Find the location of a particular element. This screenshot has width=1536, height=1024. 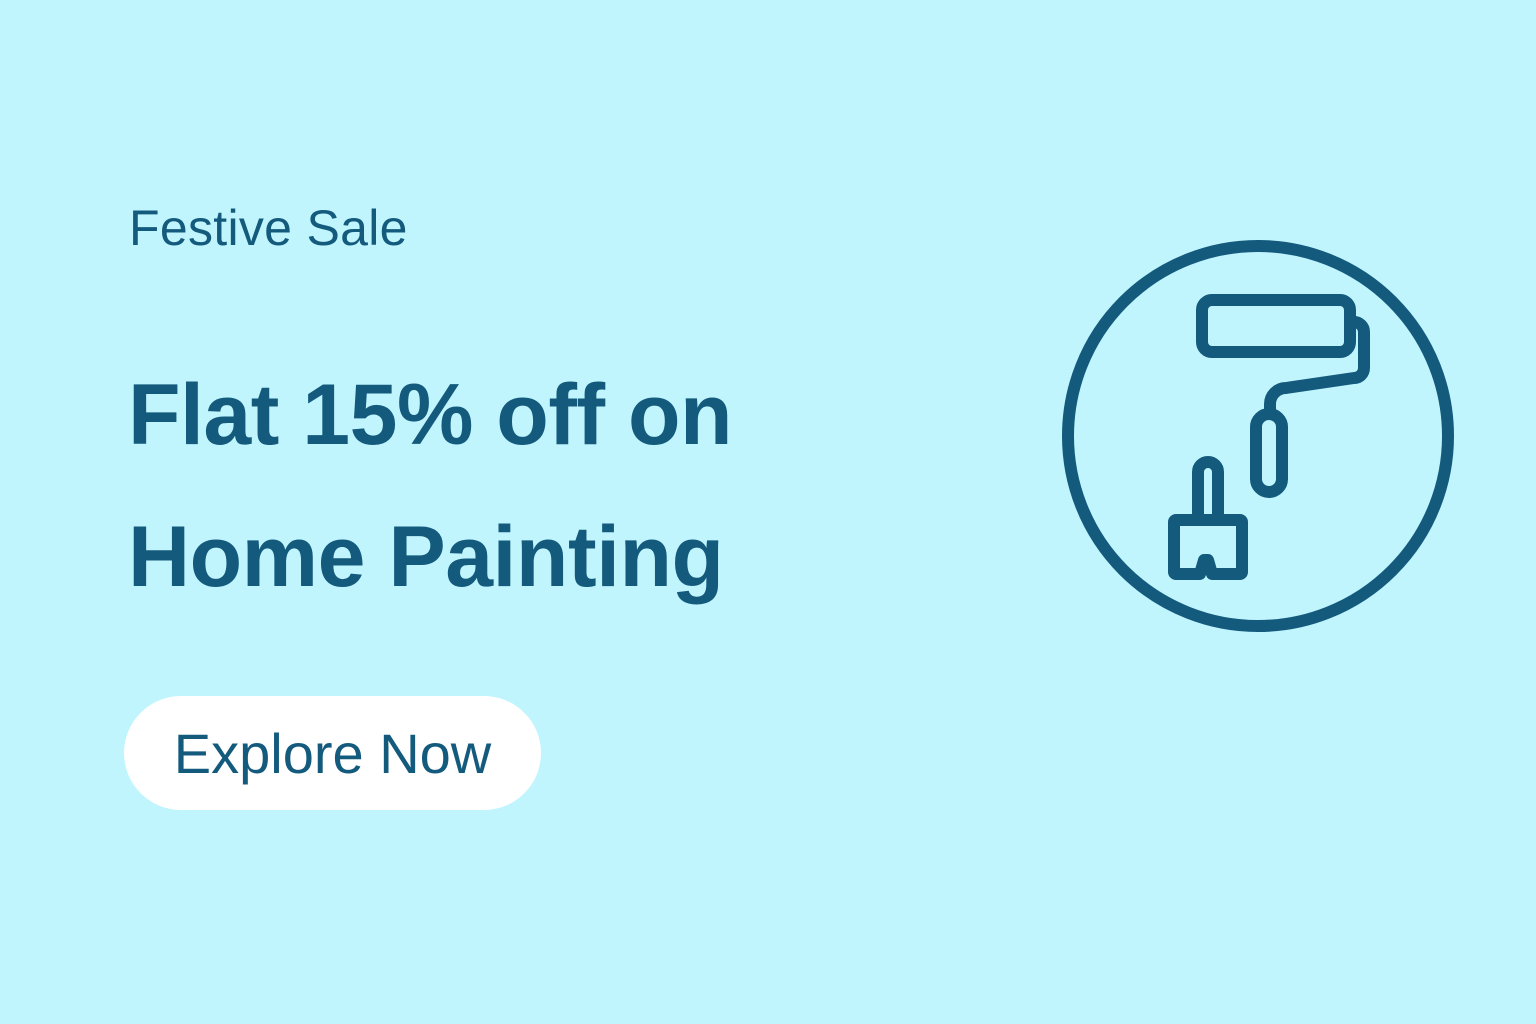

explore-now-button: Explore Now is located at coordinates (332, 753).